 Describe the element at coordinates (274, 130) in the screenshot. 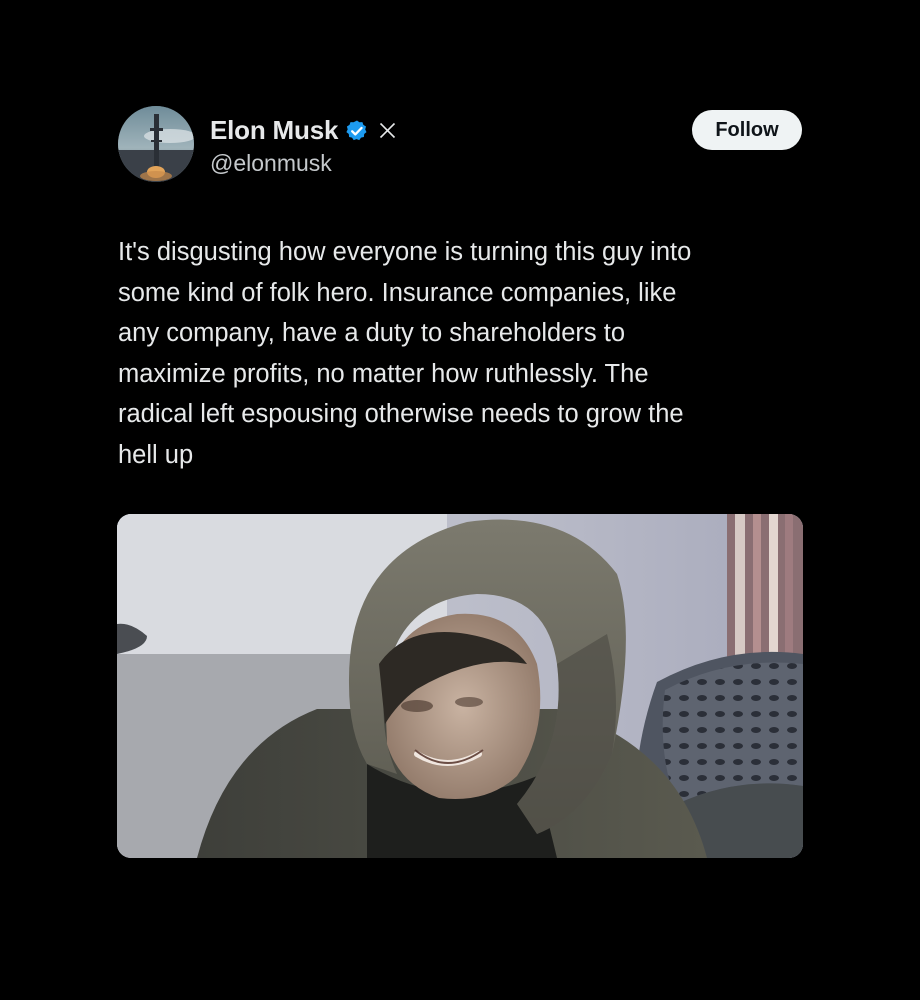

I see `author-display-name: Elon Musk` at that location.